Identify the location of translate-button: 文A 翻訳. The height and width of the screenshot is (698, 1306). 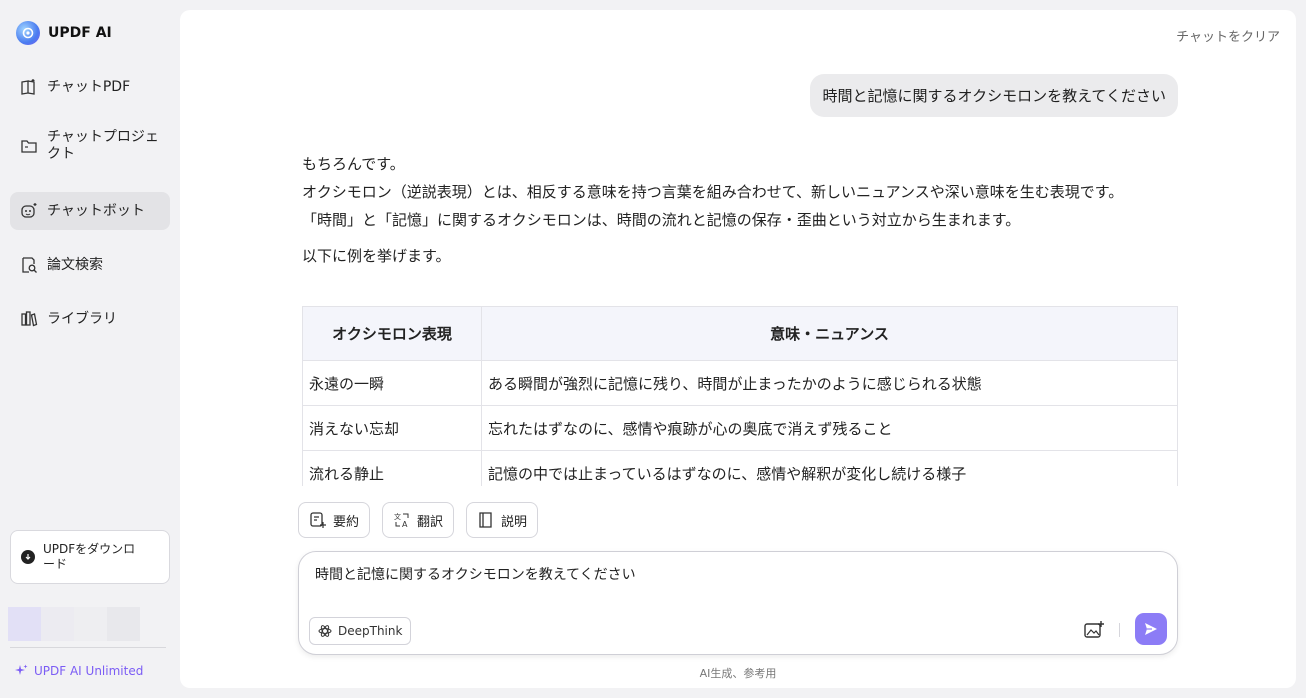
(418, 520).